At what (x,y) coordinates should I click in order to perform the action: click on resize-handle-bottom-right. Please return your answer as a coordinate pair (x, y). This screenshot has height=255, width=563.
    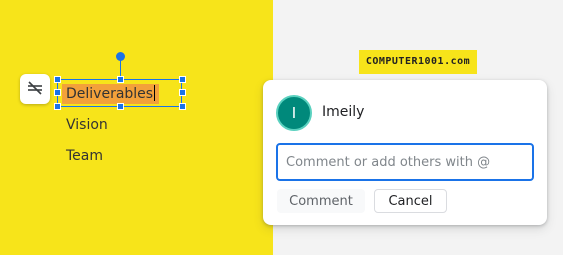
    Looking at the image, I should click on (182, 106).